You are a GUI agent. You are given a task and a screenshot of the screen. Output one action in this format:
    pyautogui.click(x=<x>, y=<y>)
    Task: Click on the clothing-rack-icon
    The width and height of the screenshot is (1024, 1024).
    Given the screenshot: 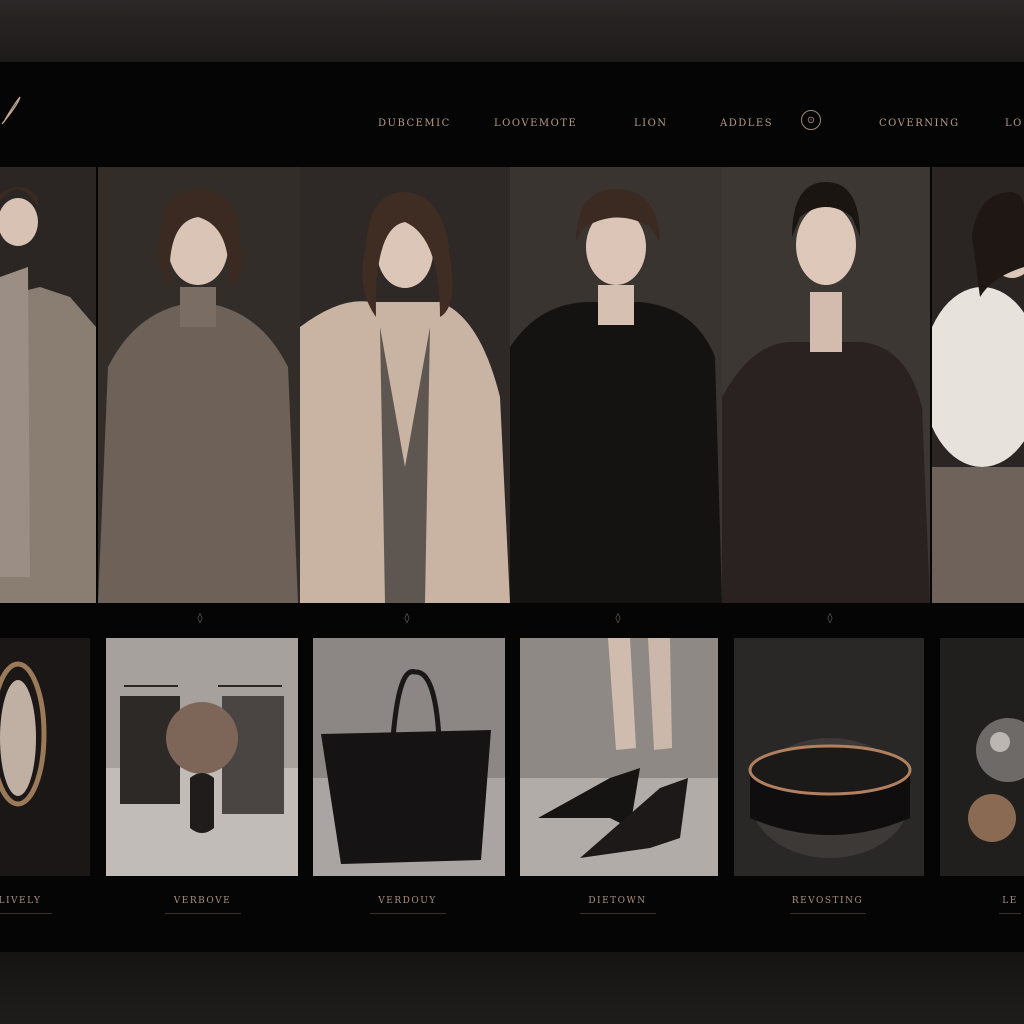 What is the action you would take?
    pyautogui.click(x=202, y=757)
    